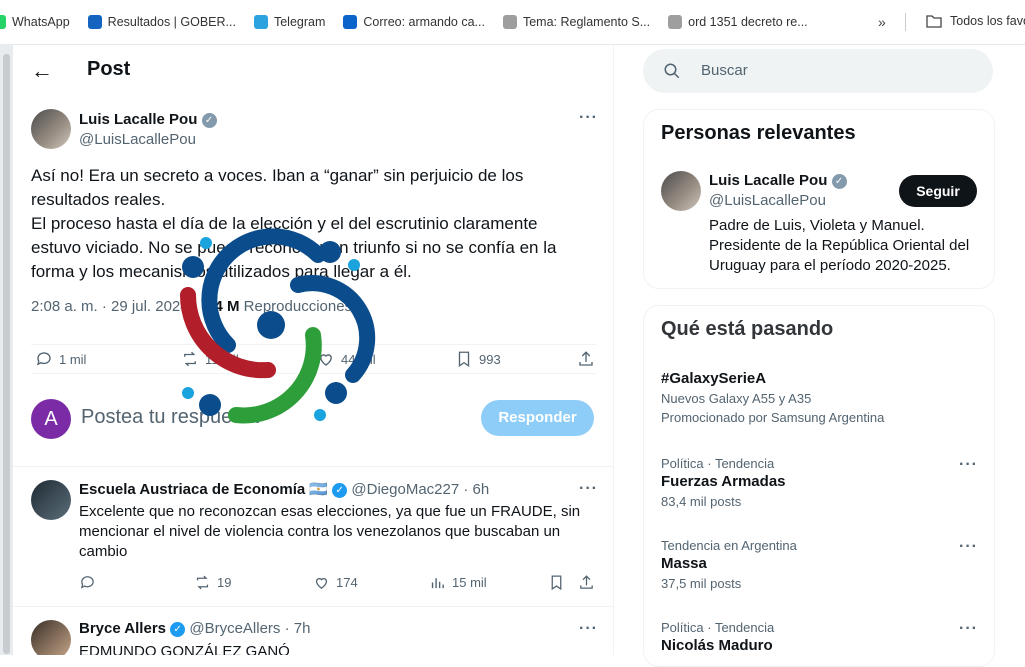 Image resolution: width=1025 pixels, height=667 pixels. What do you see at coordinates (60, 359) in the screenshot?
I see `reply-button: 1 mil` at bounding box center [60, 359].